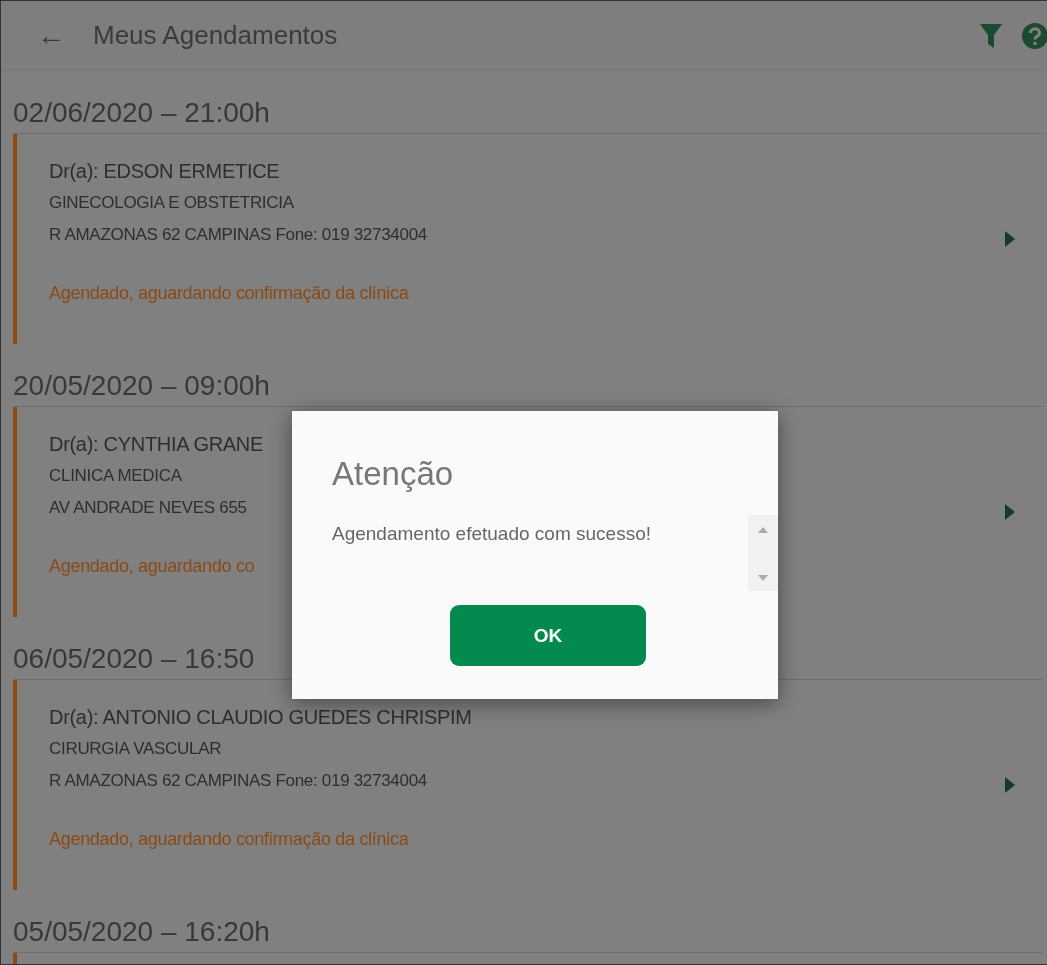 The width and height of the screenshot is (1047, 965). What do you see at coordinates (135, 749) in the screenshot?
I see `specialty-text: CIRURGIA VASCULAR` at bounding box center [135, 749].